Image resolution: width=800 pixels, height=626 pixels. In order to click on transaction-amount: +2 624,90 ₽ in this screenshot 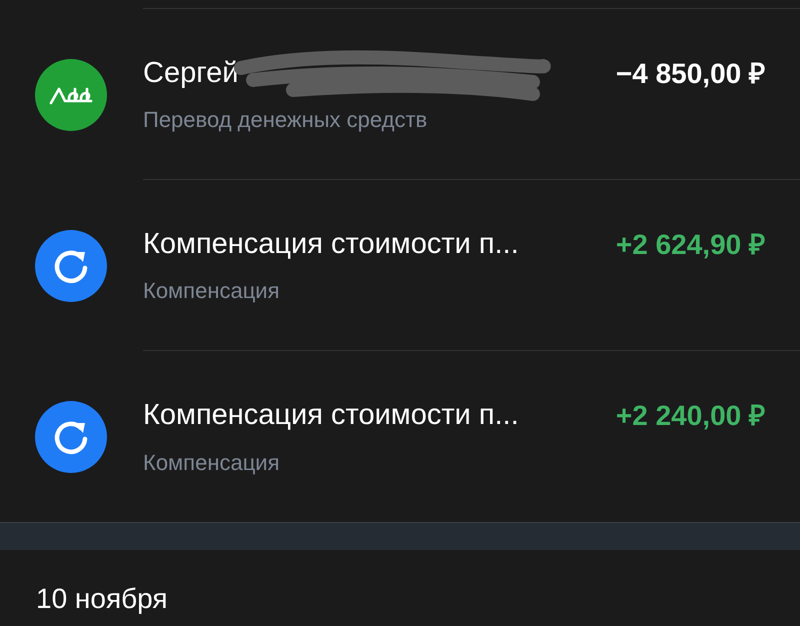, I will do `click(690, 245)`.